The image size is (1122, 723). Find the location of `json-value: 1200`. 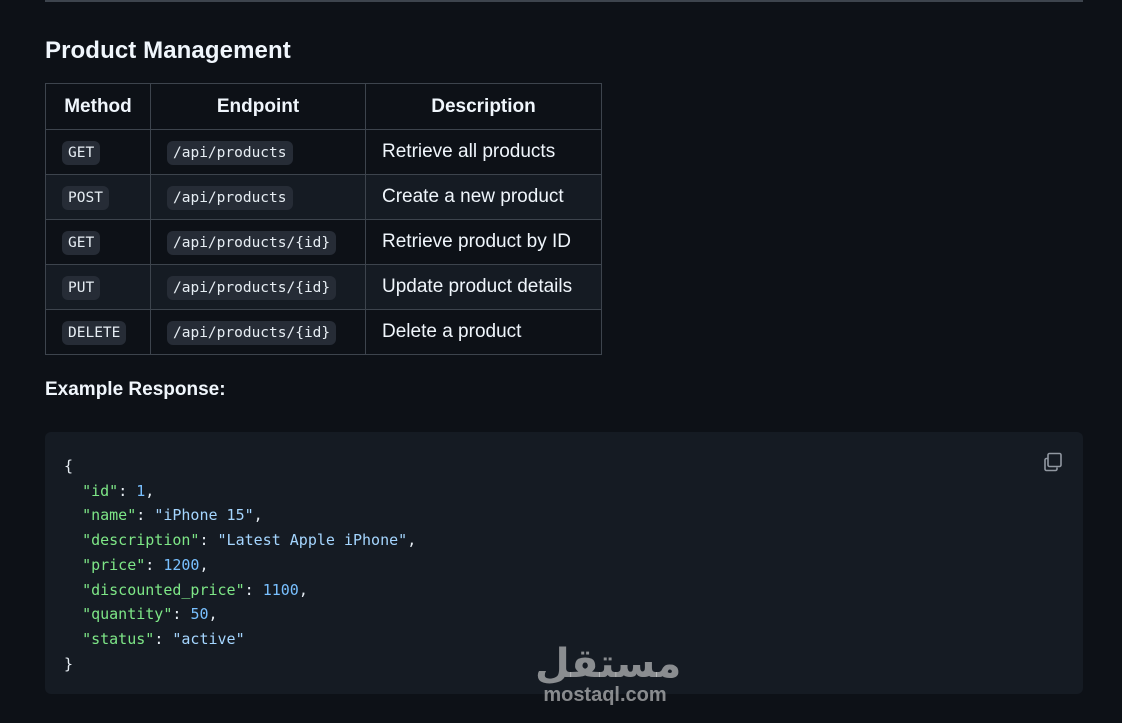

json-value: 1200 is located at coordinates (181, 564).